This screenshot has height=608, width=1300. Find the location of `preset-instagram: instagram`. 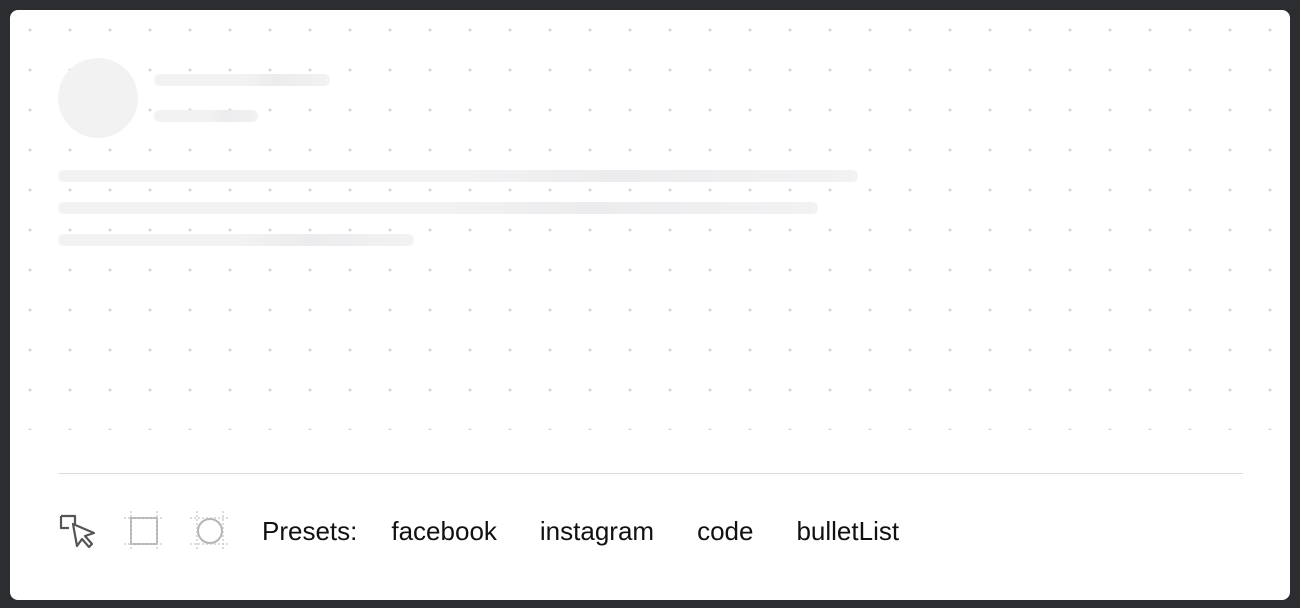

preset-instagram: instagram is located at coordinates (597, 531).